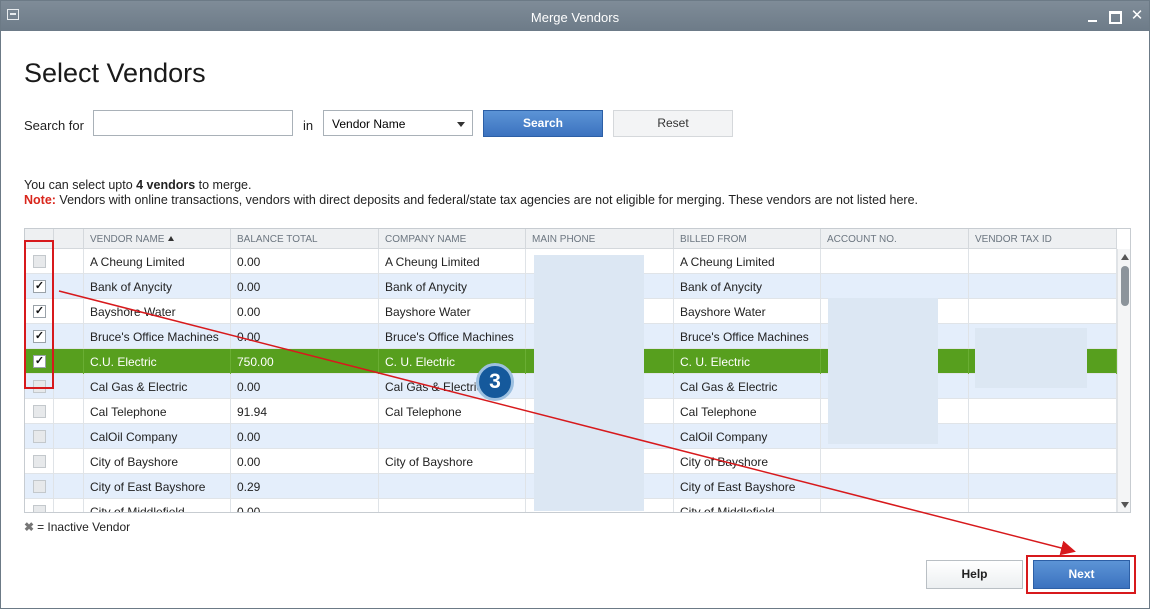 The image size is (1150, 609). Describe the element at coordinates (495, 382) in the screenshot. I see `step-badge: 3` at that location.